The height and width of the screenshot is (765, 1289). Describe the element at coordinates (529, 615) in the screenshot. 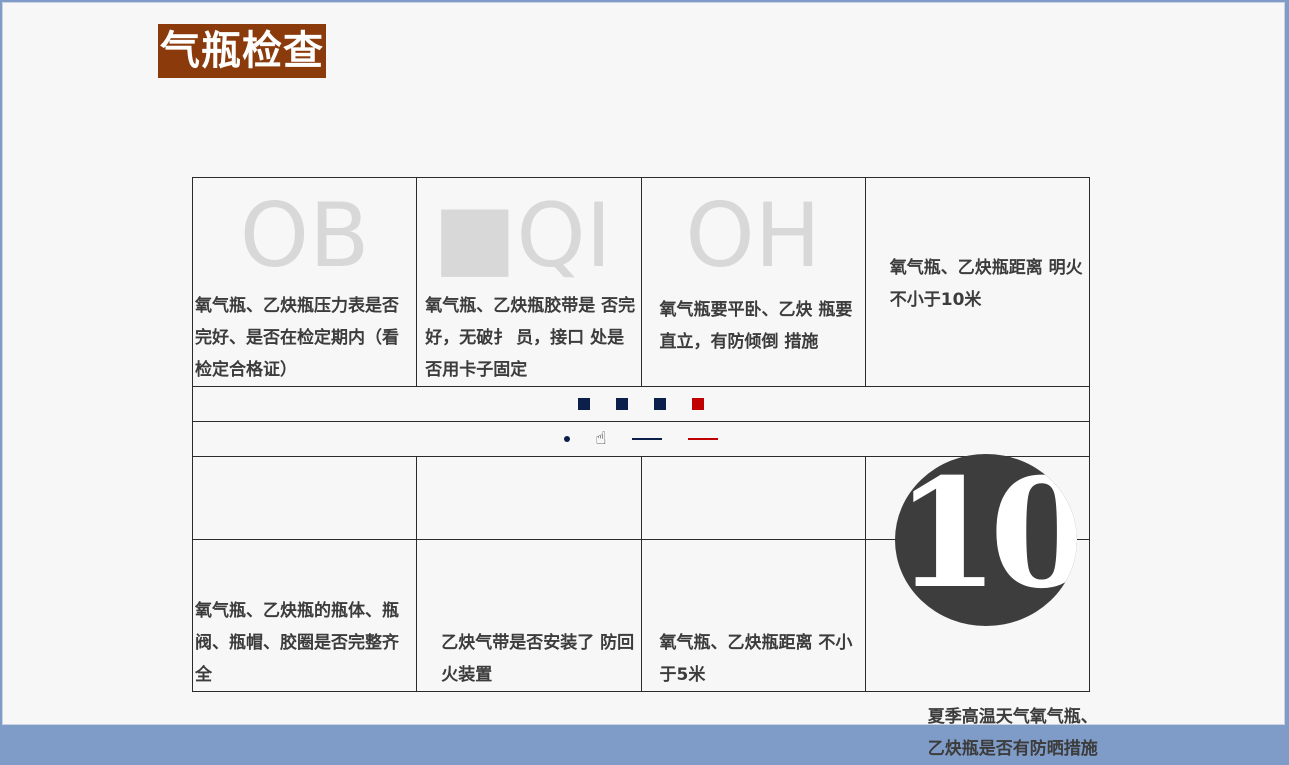

I see `table-cell: 乙炔气带是否安装了 防回火装置` at that location.